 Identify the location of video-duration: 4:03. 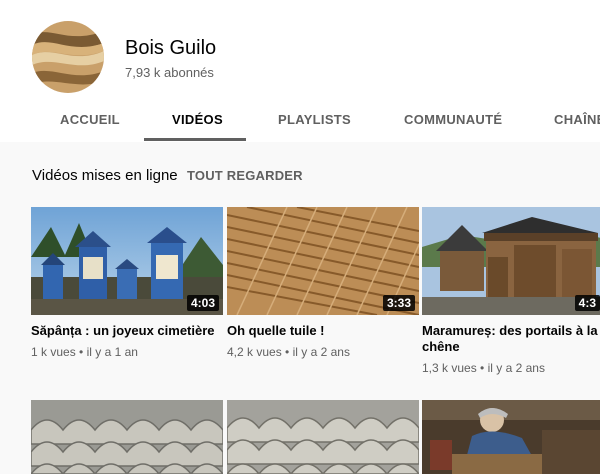
(202, 303).